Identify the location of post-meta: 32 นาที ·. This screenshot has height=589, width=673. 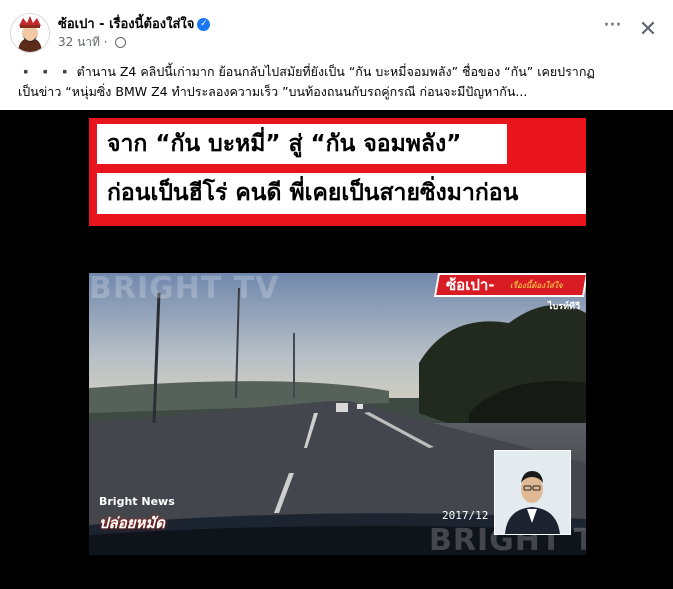
(92, 42).